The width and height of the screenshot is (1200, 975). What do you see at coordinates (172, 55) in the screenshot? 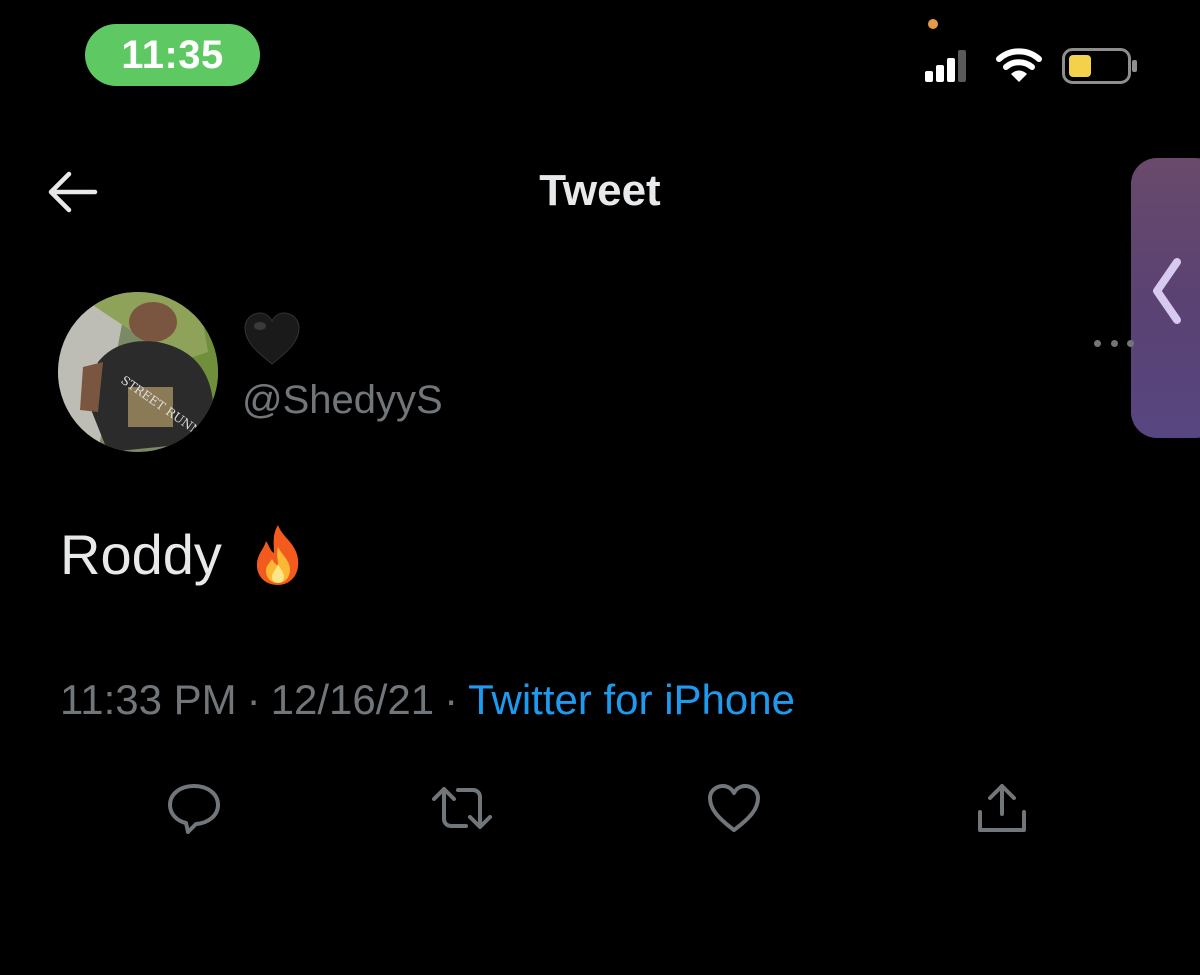
I see `status-time: 11:35` at bounding box center [172, 55].